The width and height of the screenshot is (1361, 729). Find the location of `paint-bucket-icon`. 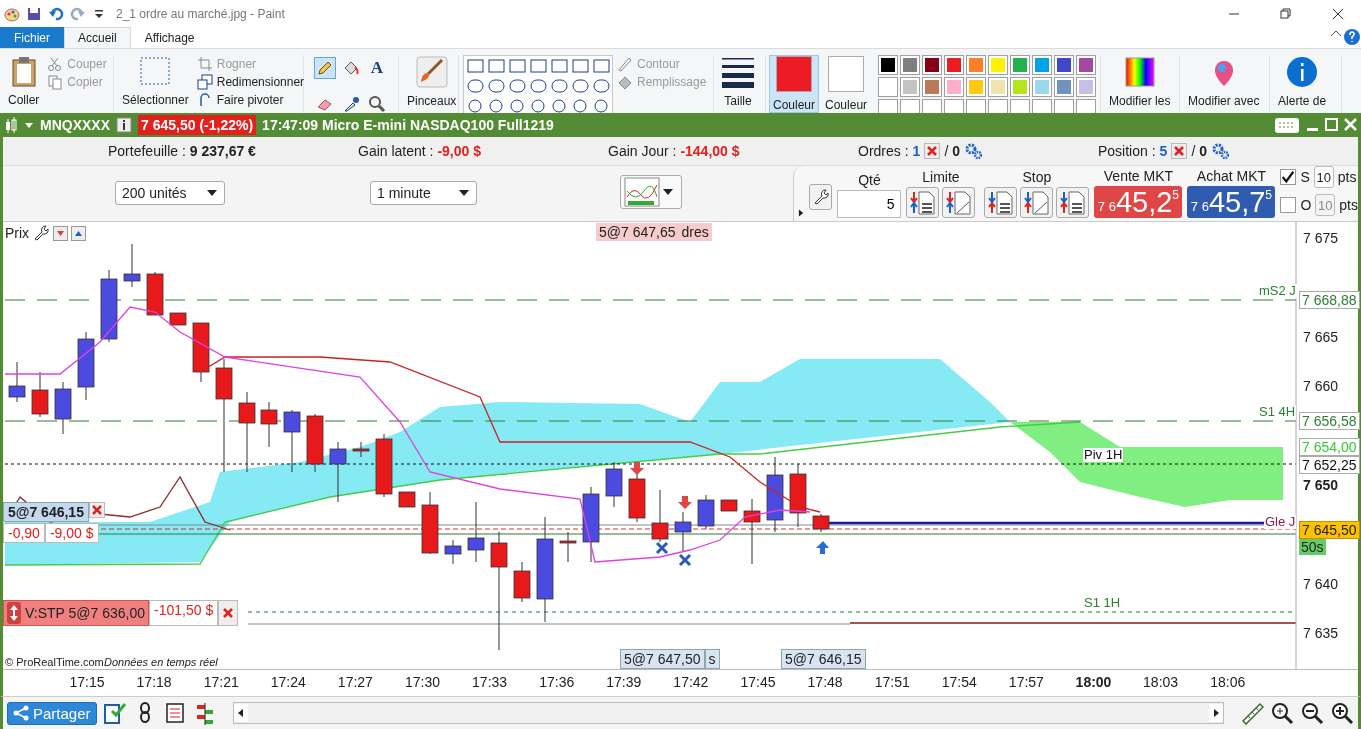

paint-bucket-icon is located at coordinates (351, 68).